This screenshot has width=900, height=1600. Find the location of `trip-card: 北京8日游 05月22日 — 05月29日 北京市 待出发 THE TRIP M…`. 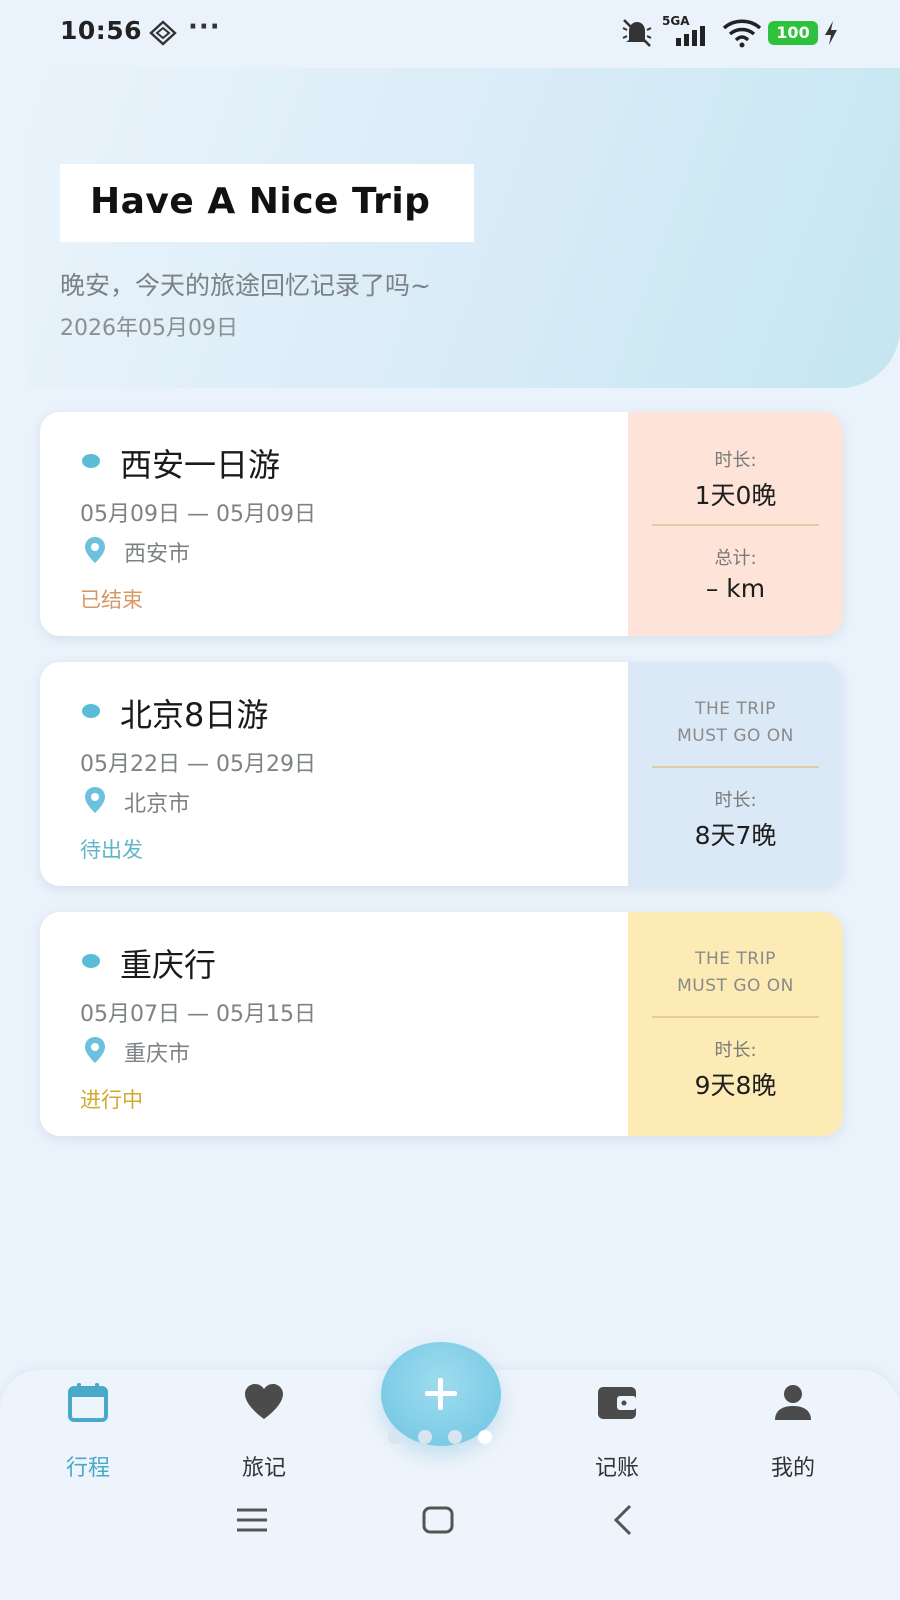

trip-card: 北京8日游 05月22日 — 05月29日 北京市 待出发 THE TRIP M… is located at coordinates (441, 774).